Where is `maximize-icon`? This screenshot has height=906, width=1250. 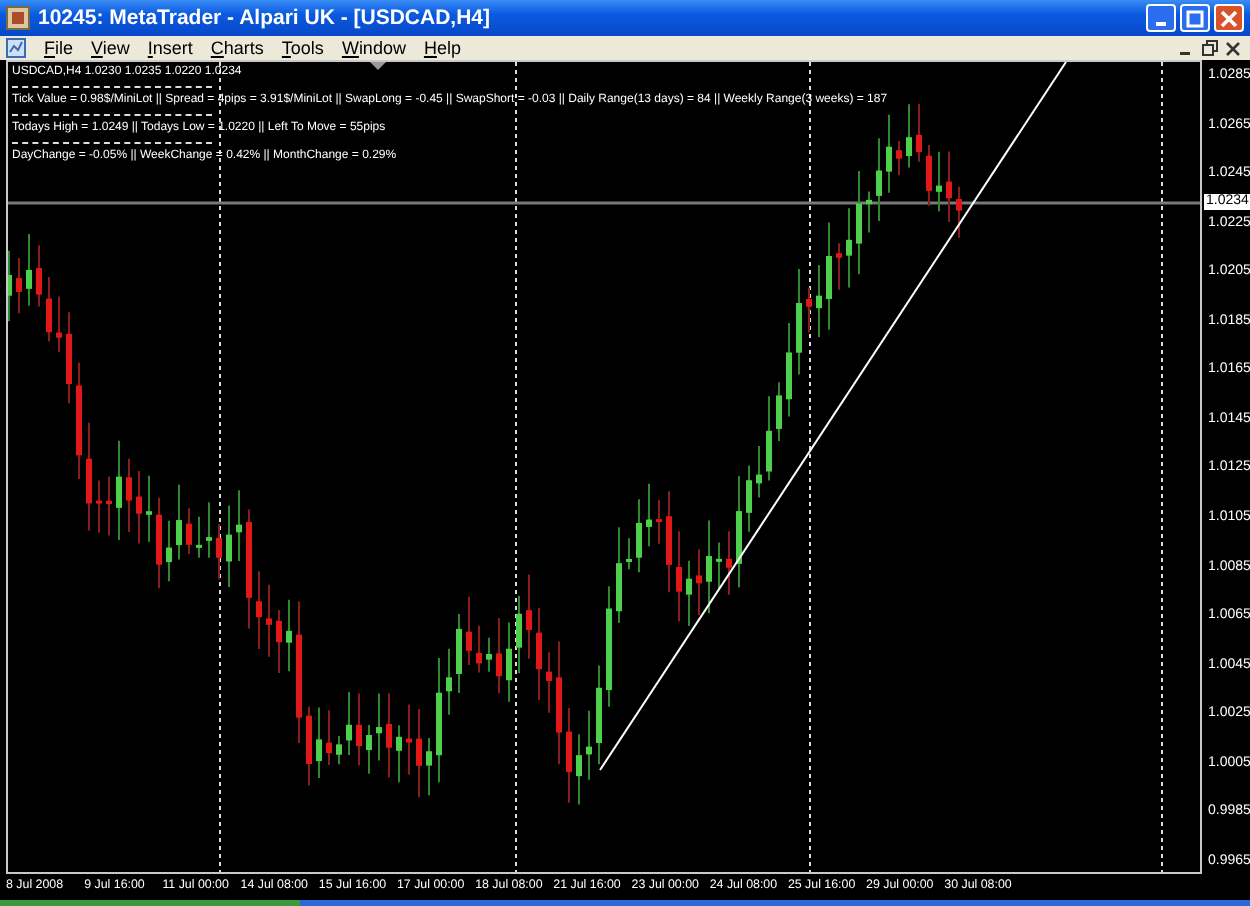
maximize-icon is located at coordinates (1195, 18).